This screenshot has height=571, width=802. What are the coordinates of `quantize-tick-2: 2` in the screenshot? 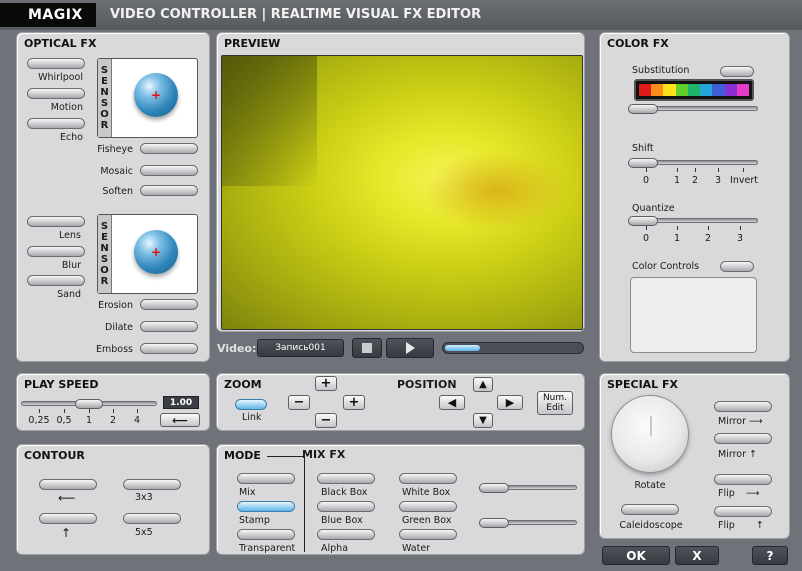 It's located at (708, 238).